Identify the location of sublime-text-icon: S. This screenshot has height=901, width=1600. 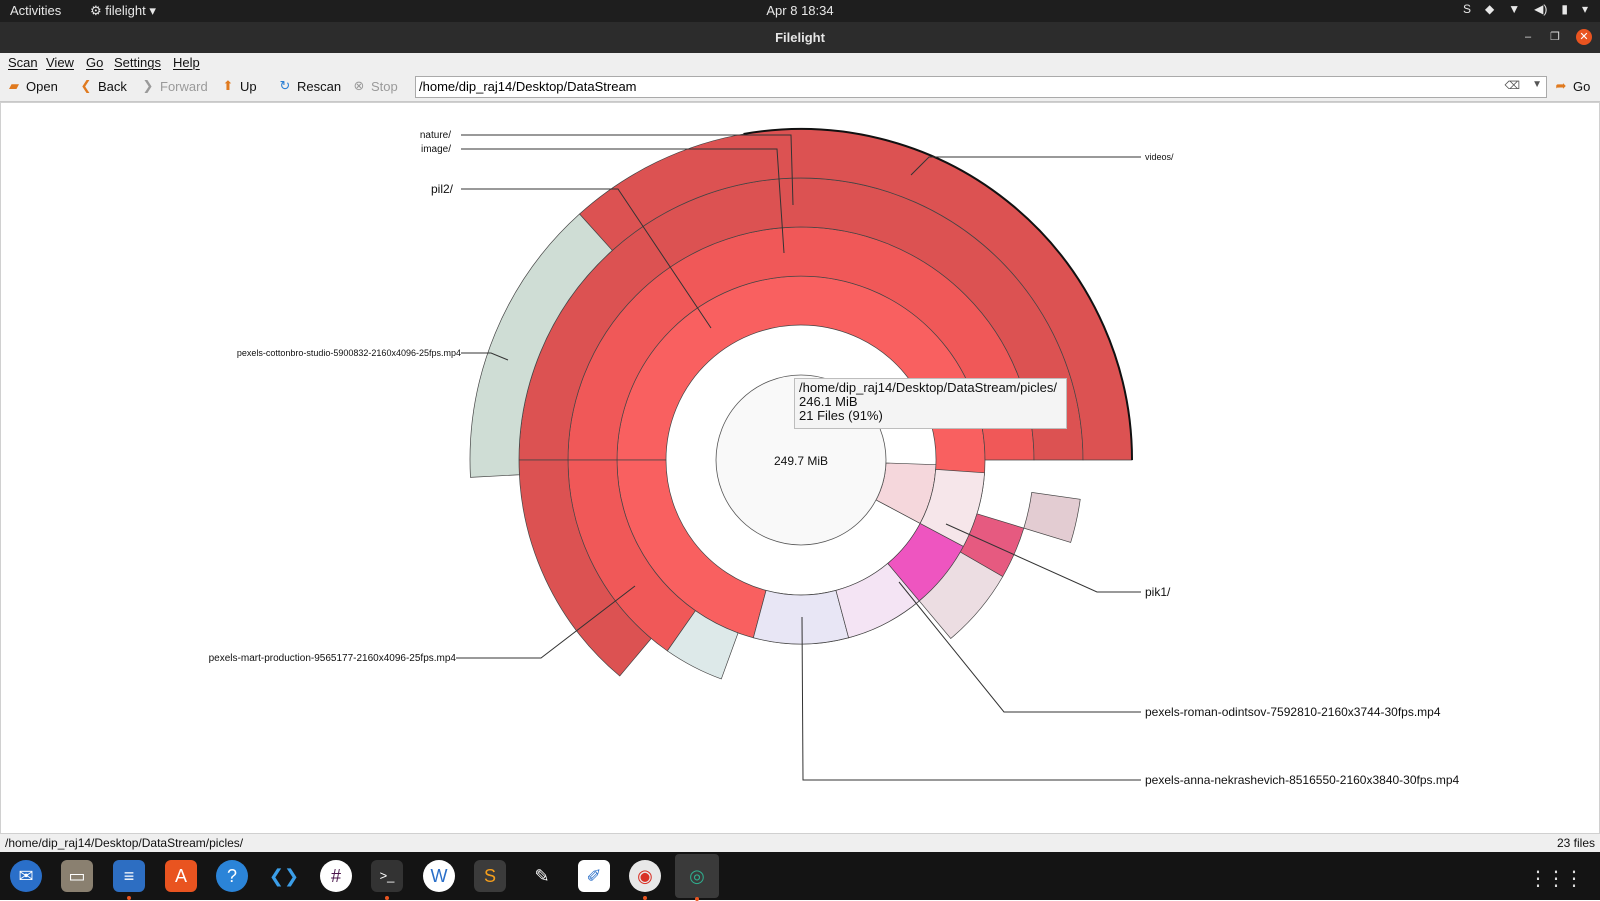
(490, 876).